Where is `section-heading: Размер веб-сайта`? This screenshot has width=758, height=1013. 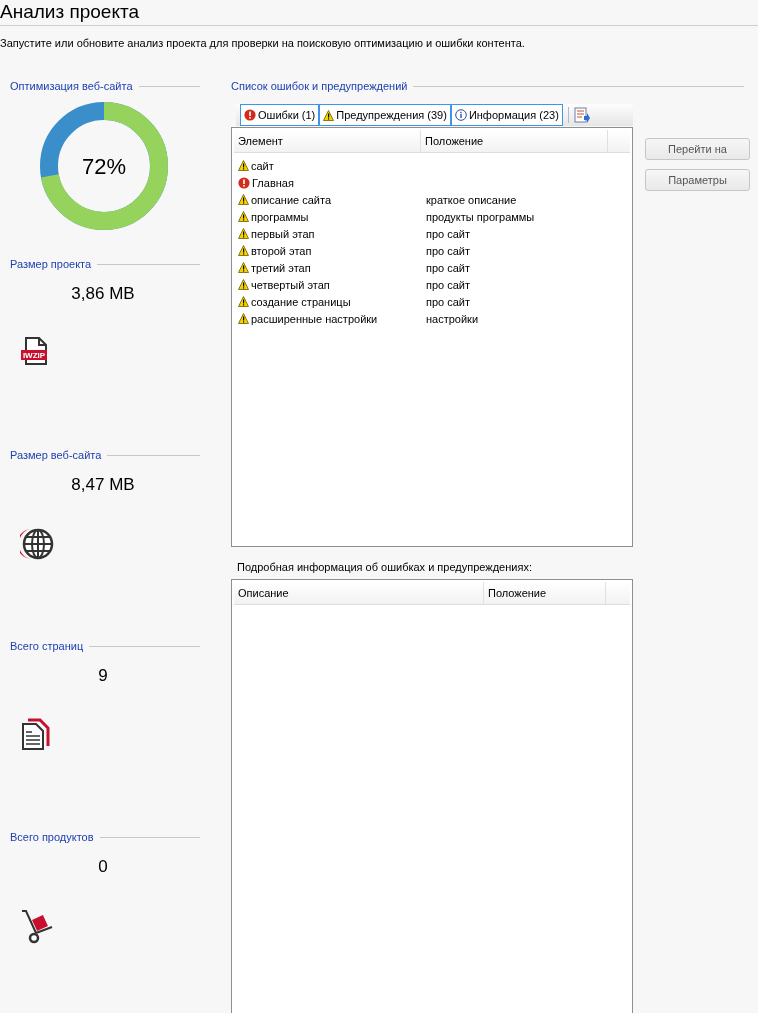
section-heading: Размер веб-сайта is located at coordinates (56, 455).